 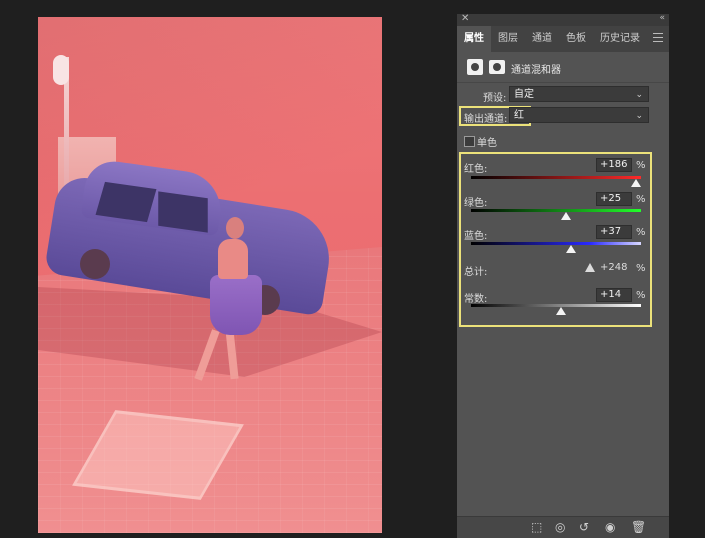 What do you see at coordinates (560, 527) in the screenshot?
I see `view-previous-icon: ◎` at bounding box center [560, 527].